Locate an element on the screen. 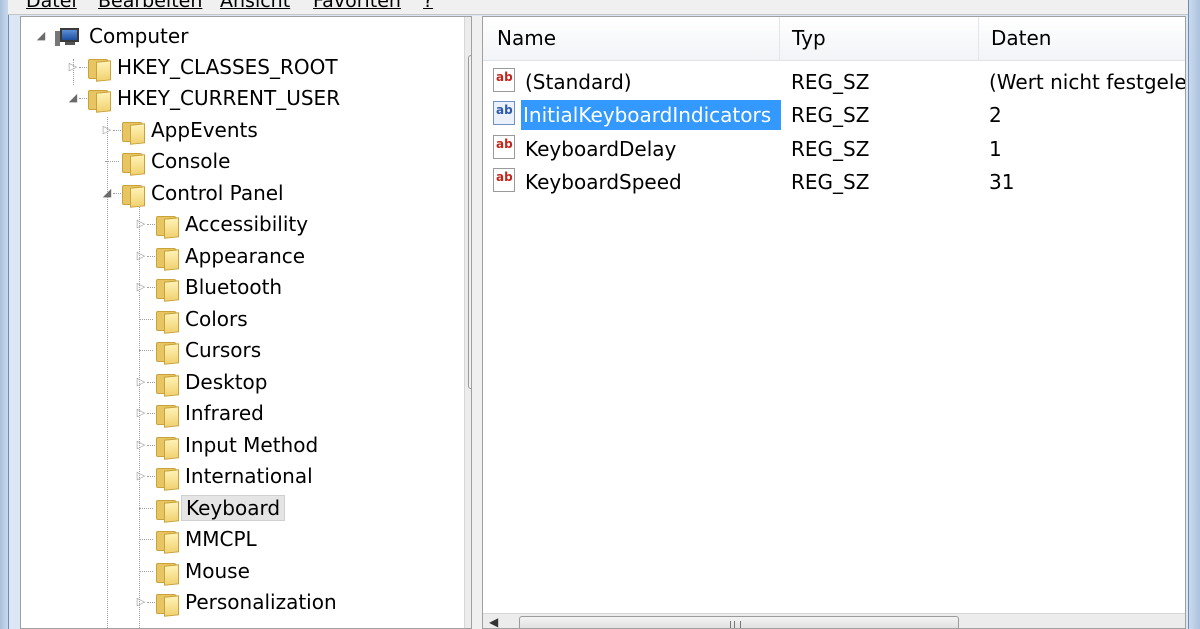  tree-item-label: Colors is located at coordinates (216, 319).